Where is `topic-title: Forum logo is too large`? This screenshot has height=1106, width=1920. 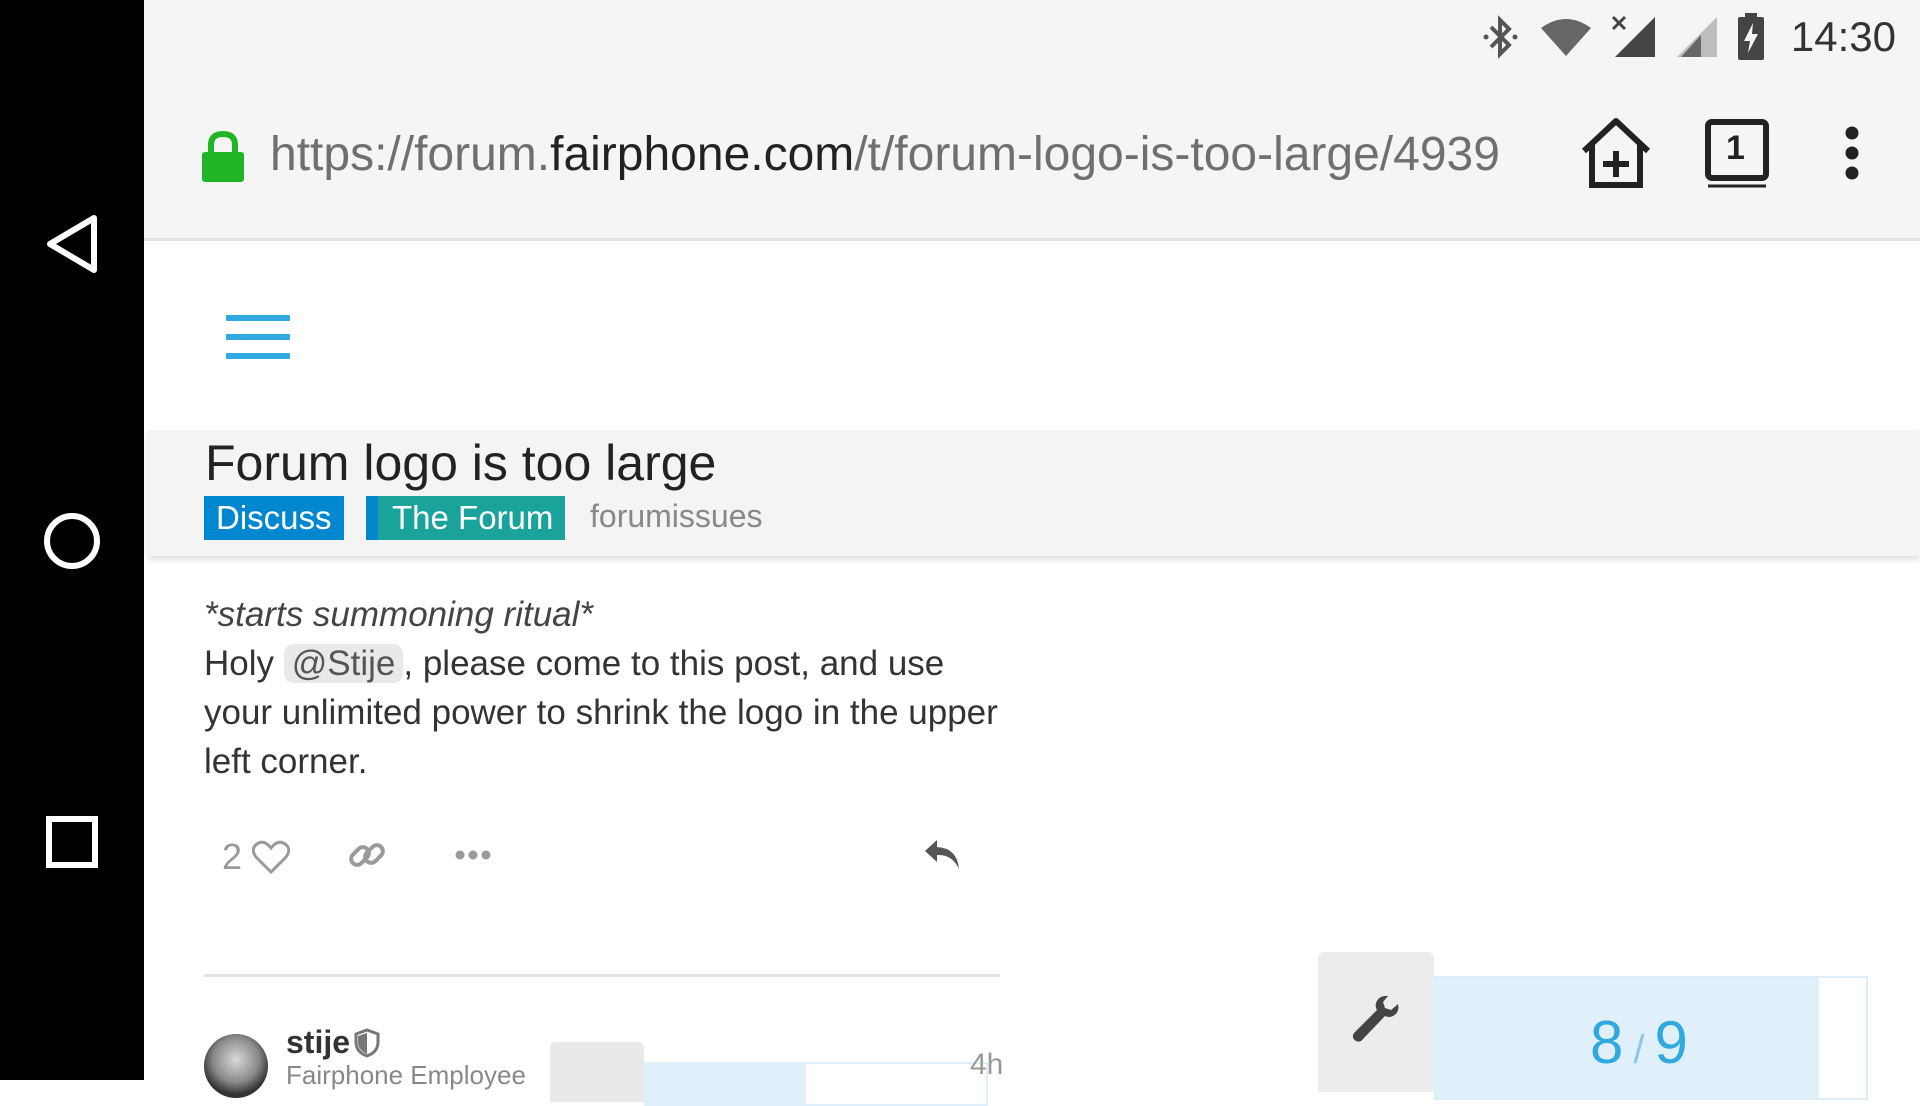 topic-title: Forum logo is too large is located at coordinates (460, 463).